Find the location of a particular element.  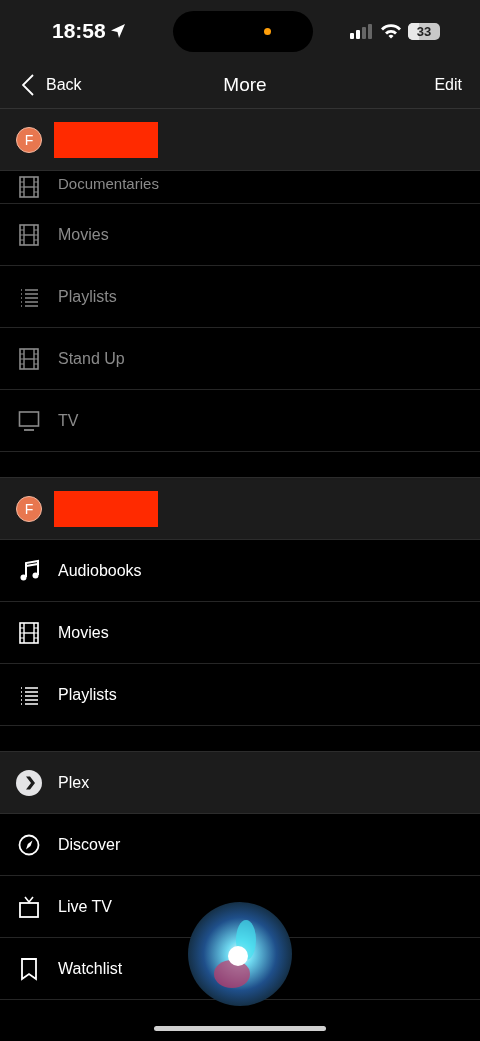

section-title: Plex is located at coordinates (74, 782).